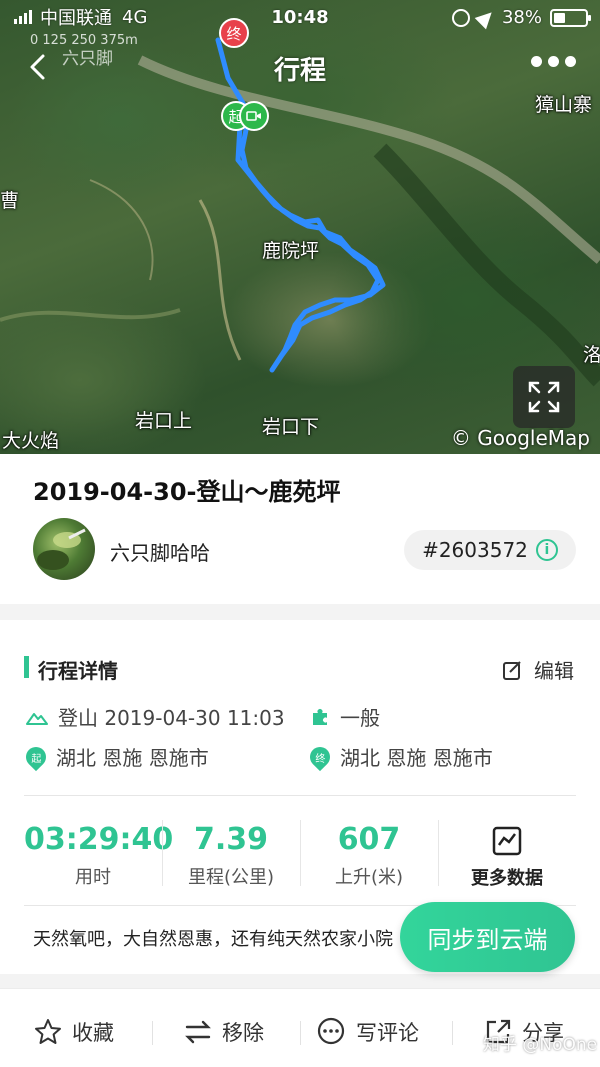 The image size is (600, 1067). I want to click on favorite-button: 收藏, so click(74, 1032).